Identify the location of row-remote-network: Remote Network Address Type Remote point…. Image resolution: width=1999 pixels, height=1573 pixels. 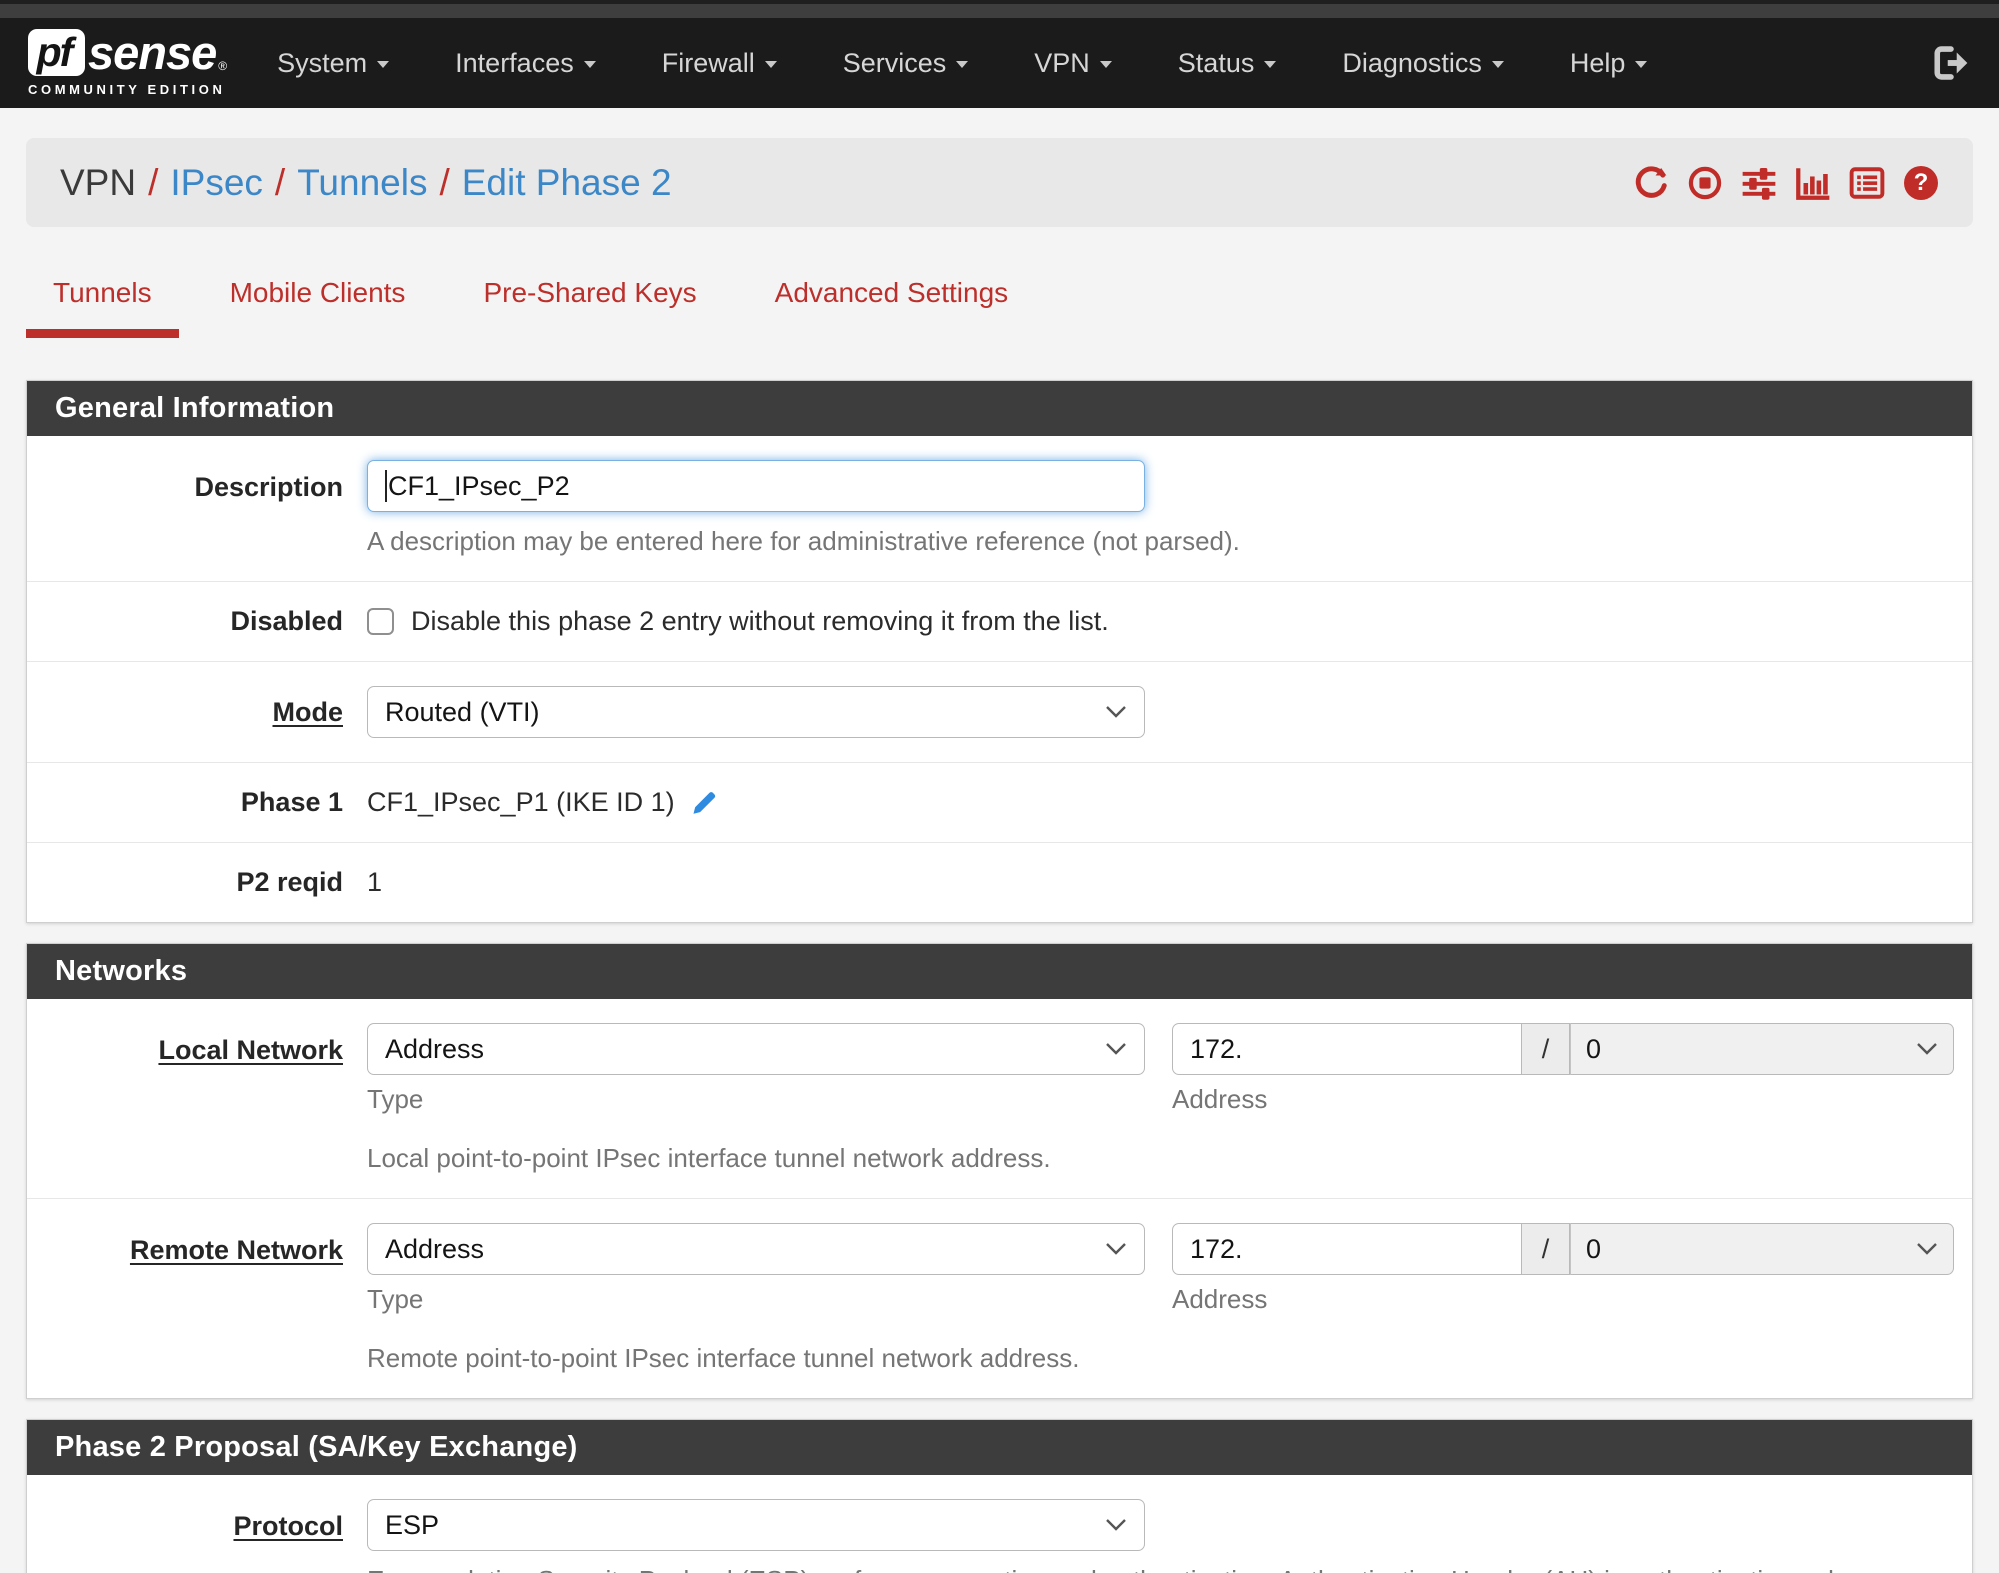
(999, 1298).